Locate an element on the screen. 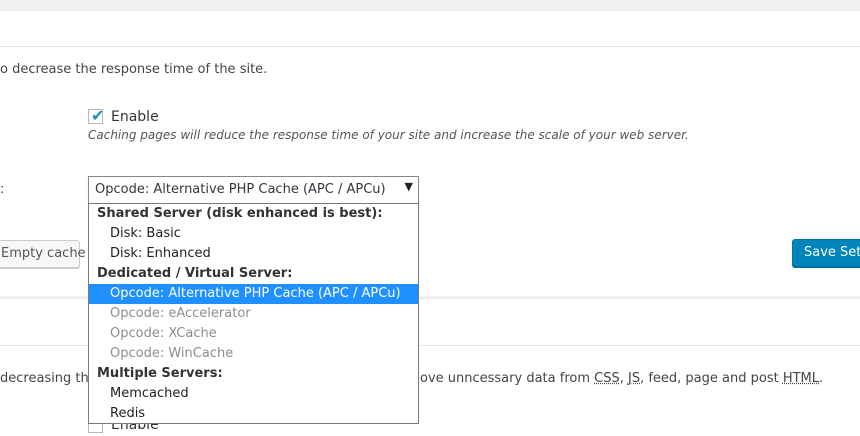 Image resolution: width=860 pixels, height=436 pixels. checkmark-icon: ✔ is located at coordinates (98, 115).